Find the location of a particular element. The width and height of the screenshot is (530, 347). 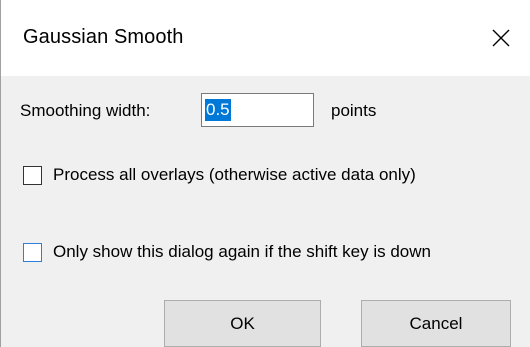

dialog-title: Gaussian Smooth is located at coordinates (103, 37).